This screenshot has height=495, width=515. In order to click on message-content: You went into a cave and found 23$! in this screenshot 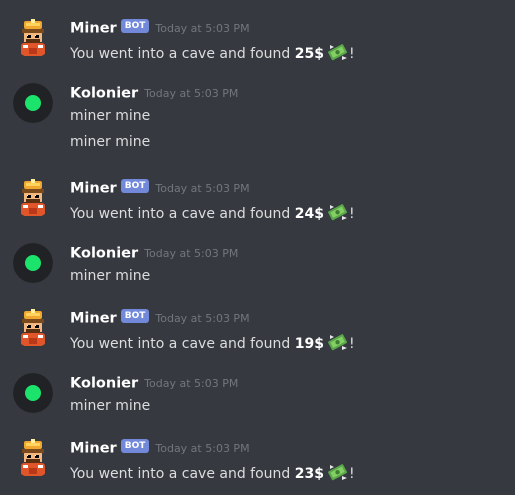, I will do `click(212, 472)`.